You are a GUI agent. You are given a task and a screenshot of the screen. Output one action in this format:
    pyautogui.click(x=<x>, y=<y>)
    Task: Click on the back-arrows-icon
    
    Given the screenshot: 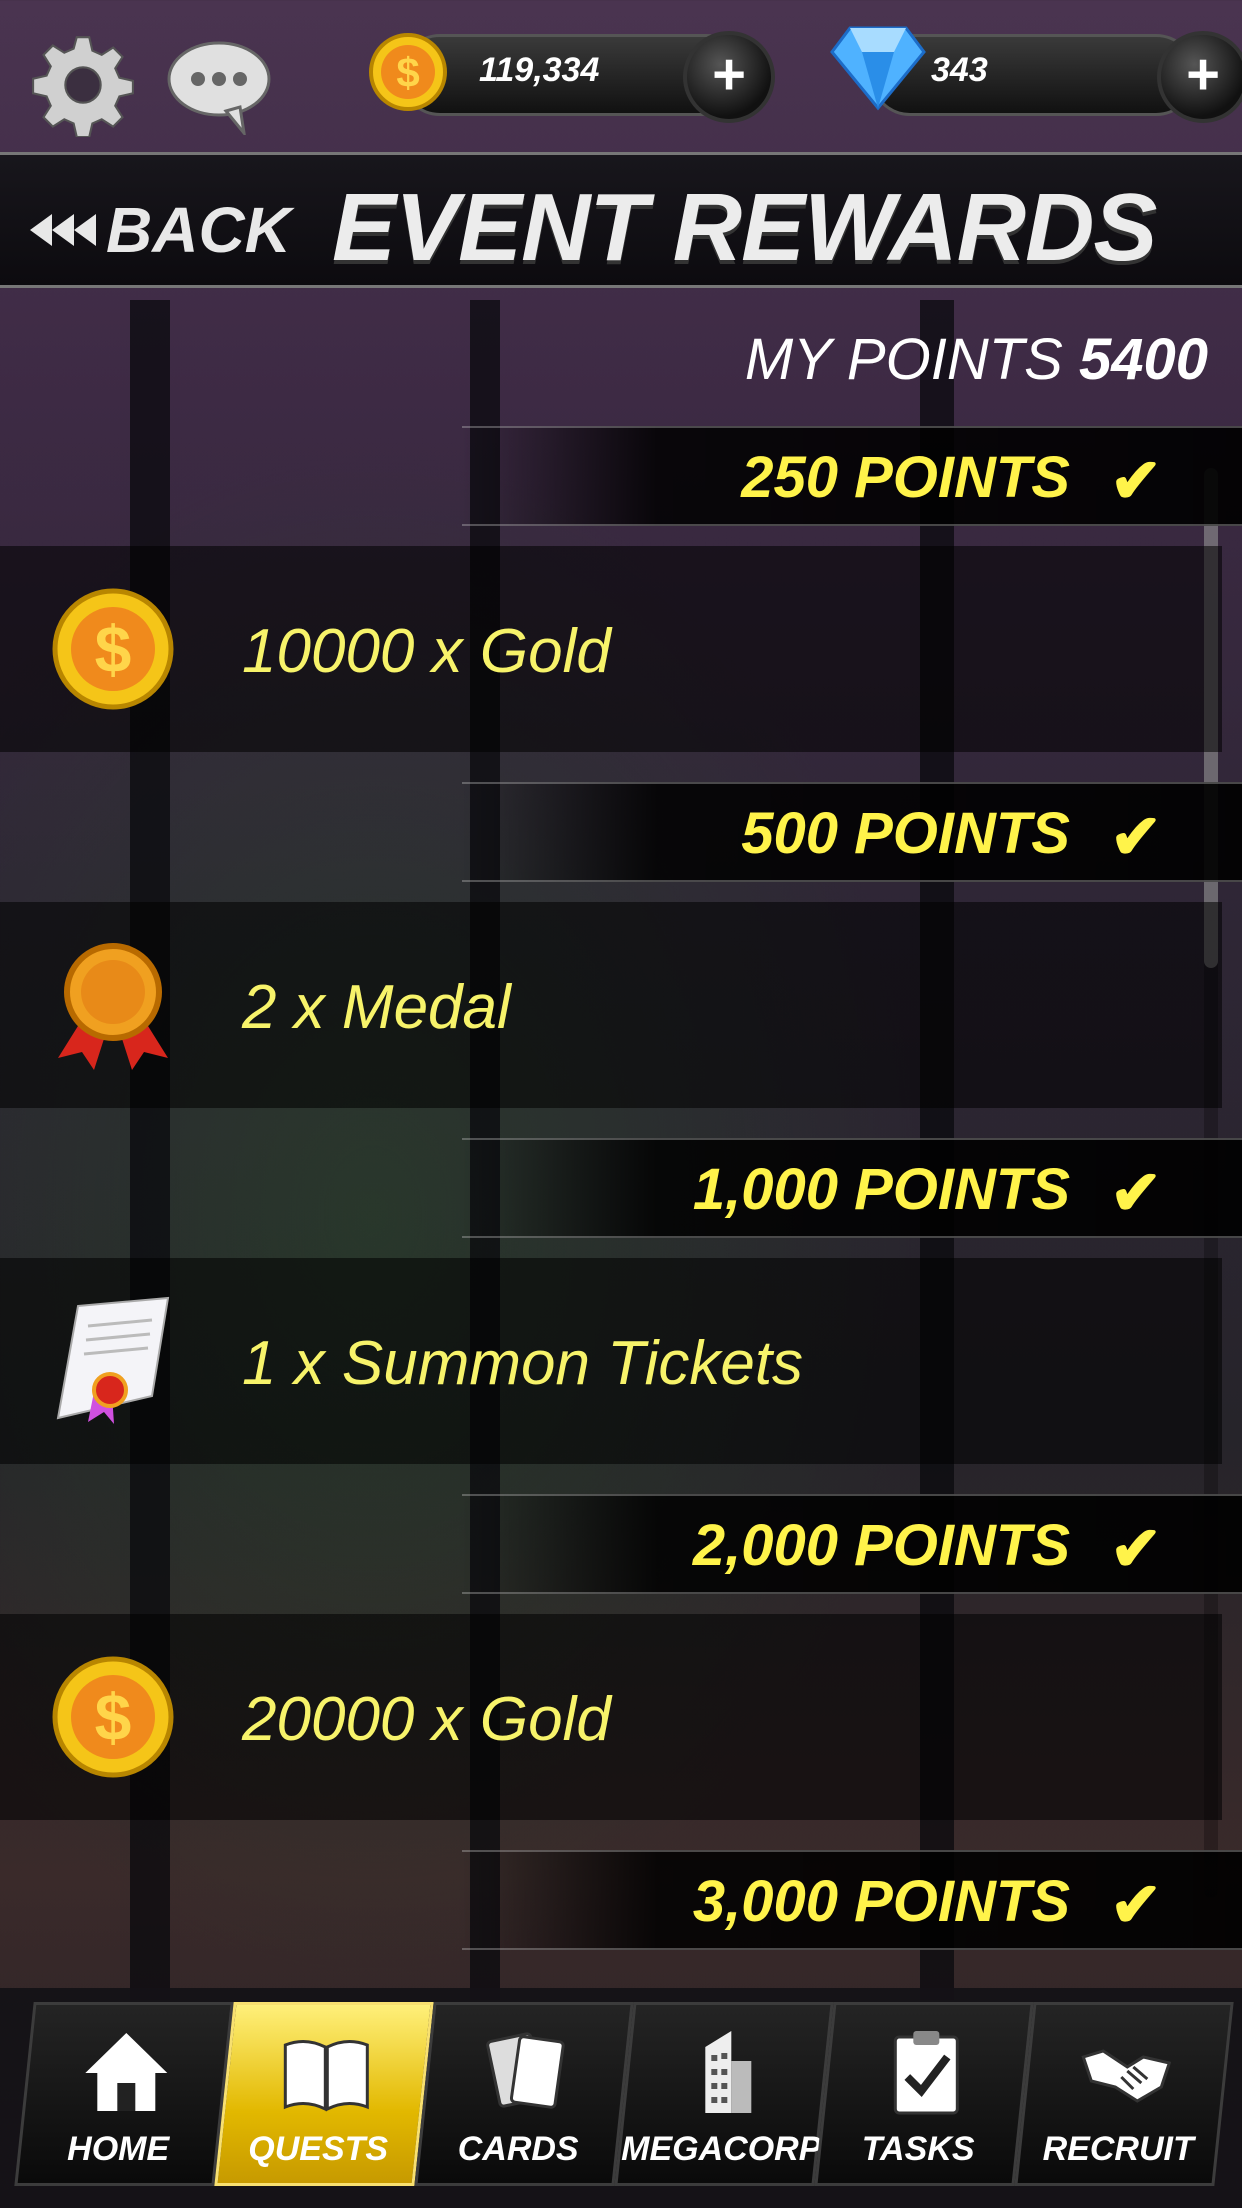 What is the action you would take?
    pyautogui.click(x=63, y=230)
    